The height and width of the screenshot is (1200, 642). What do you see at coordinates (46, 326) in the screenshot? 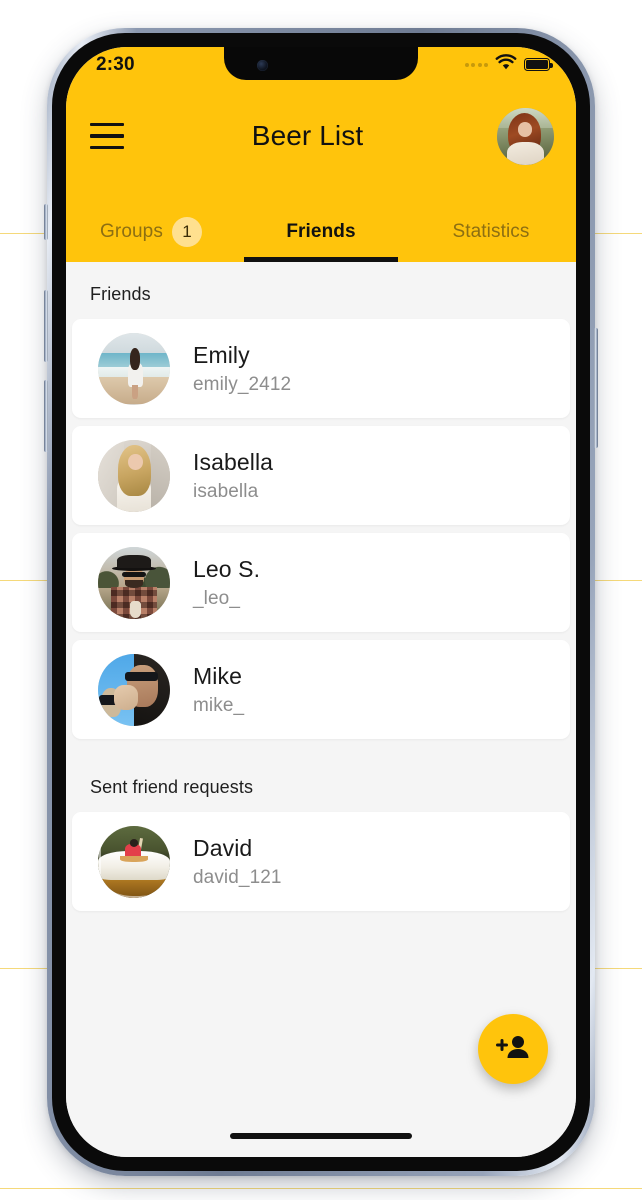
I see `volume-up-button` at bounding box center [46, 326].